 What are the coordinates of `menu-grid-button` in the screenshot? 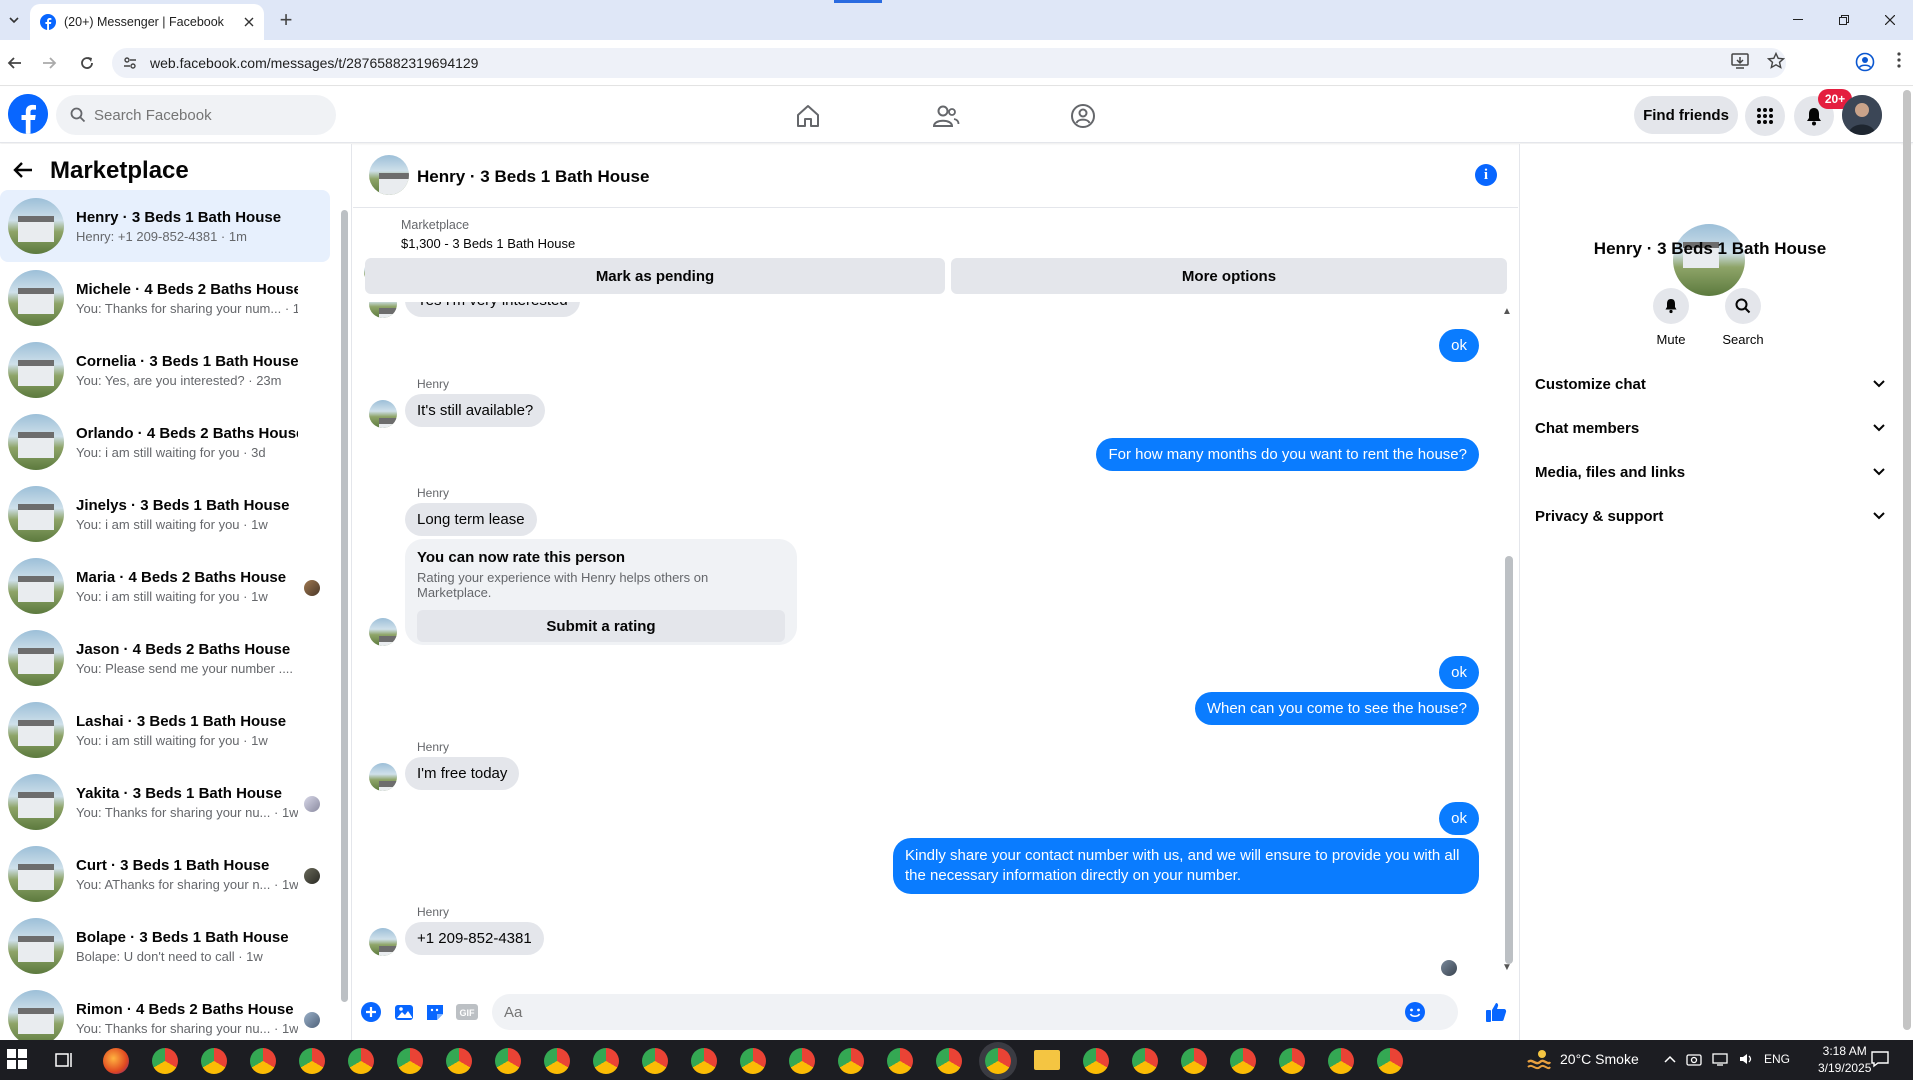 It's located at (1765, 116).